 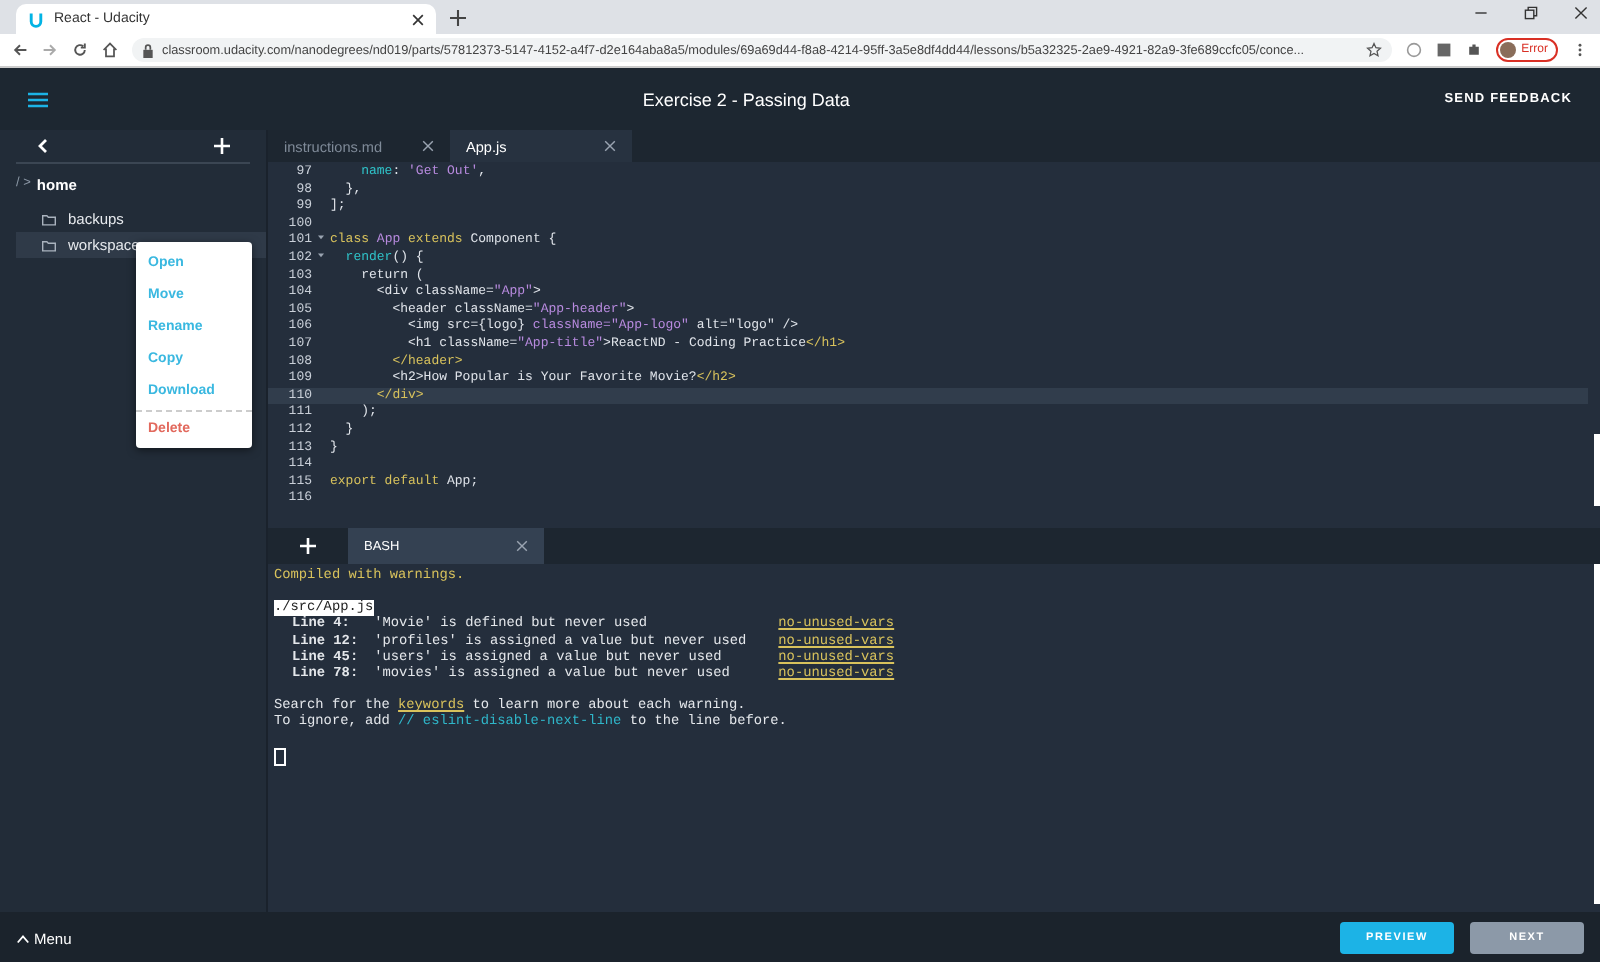 I want to click on terminal-cursor, so click(x=280, y=756).